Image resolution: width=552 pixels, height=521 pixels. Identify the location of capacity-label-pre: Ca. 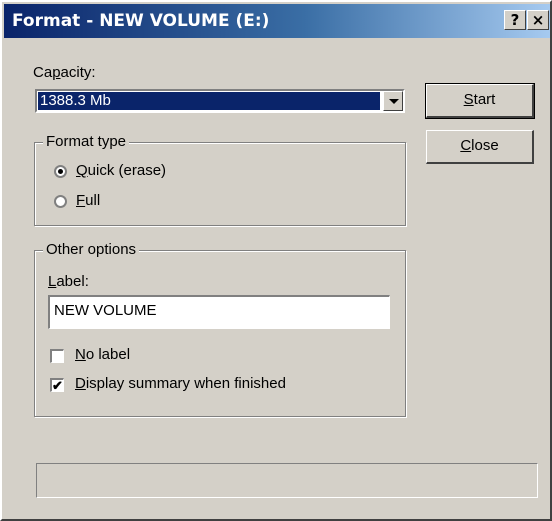
(43, 72).